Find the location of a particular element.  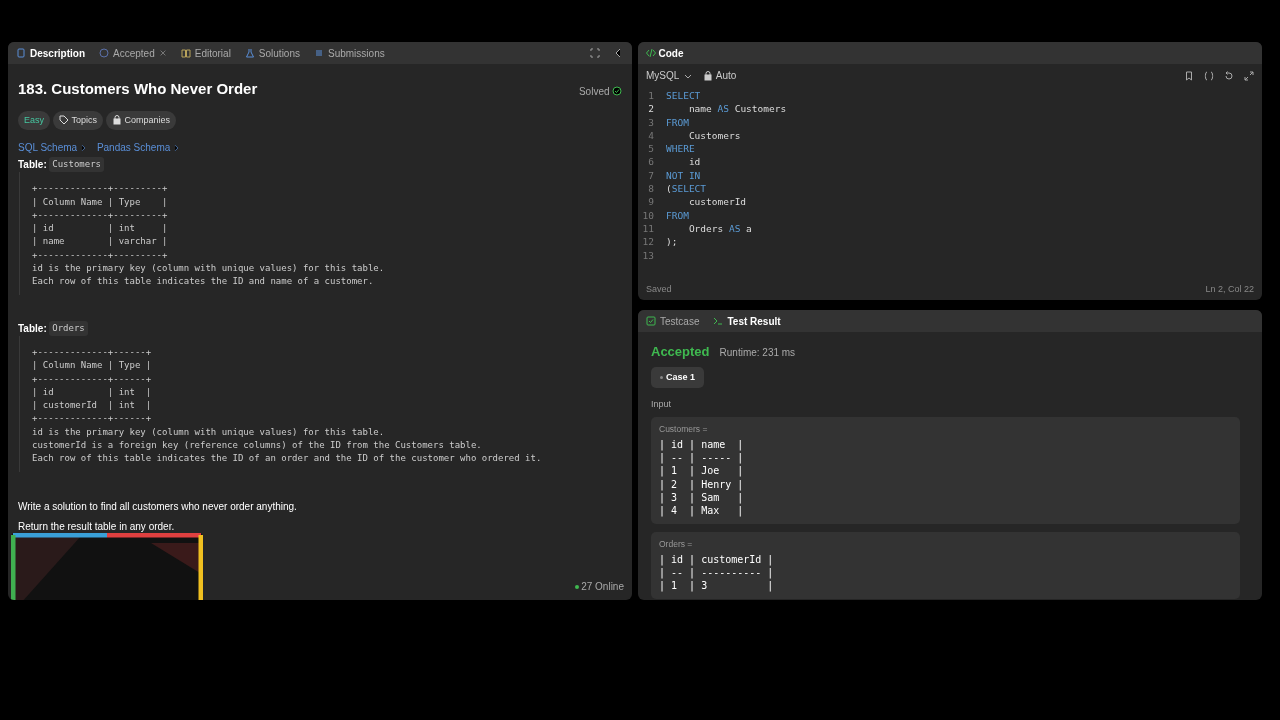

code-line: name AS Customers is located at coordinates (737, 109).